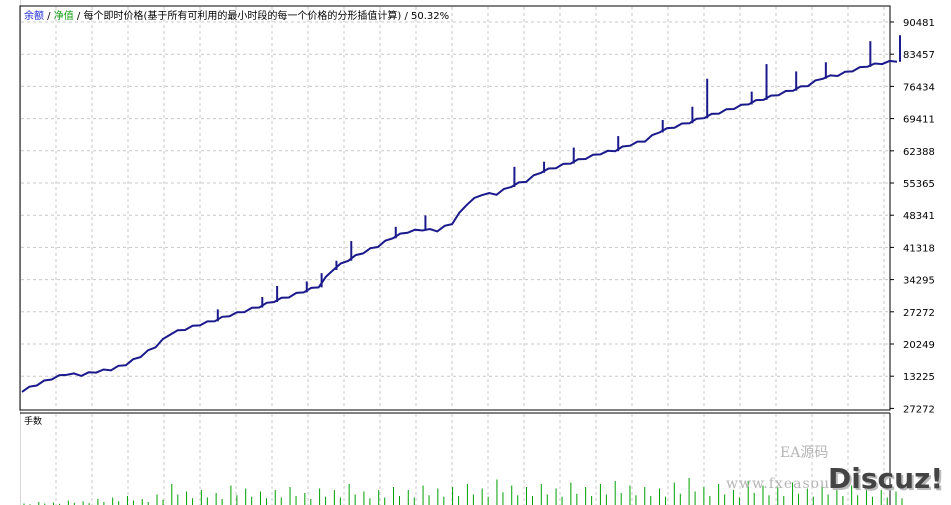 The height and width of the screenshot is (505, 951). I want to click on y-tick-label: 48341, so click(919, 216).